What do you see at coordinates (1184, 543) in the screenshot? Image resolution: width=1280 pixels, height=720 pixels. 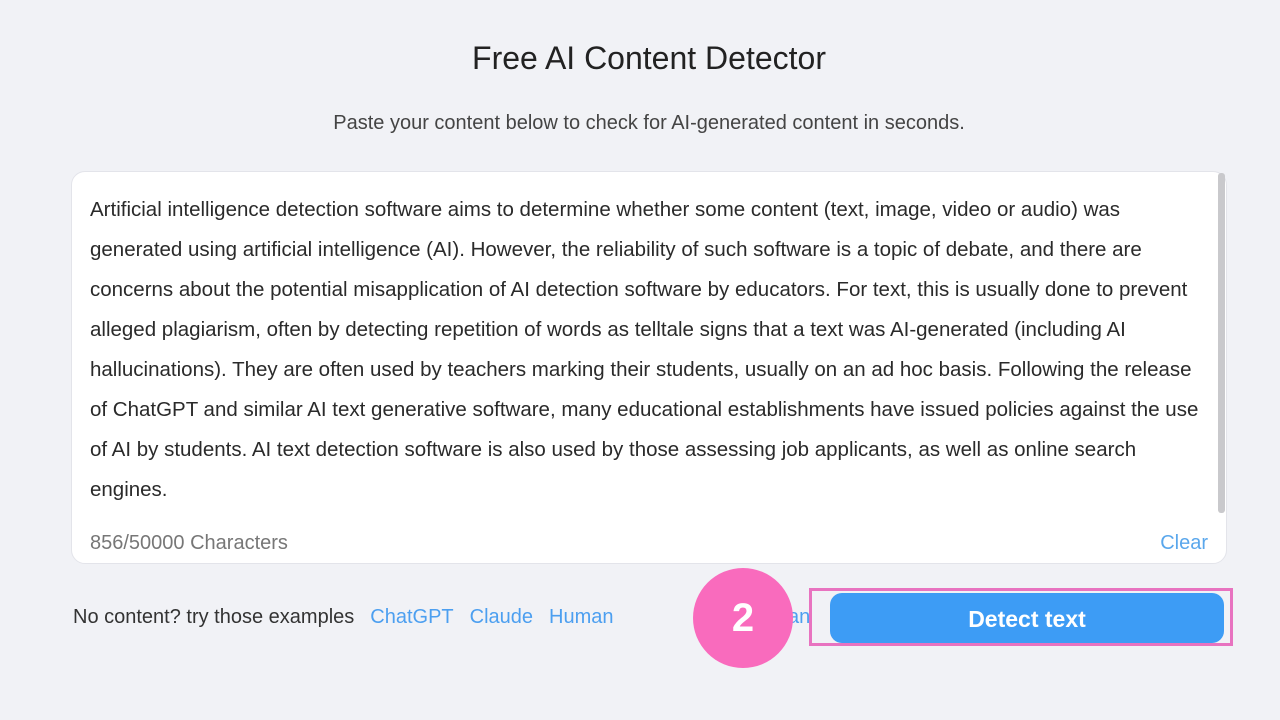 I see `clear-button: Clear` at bounding box center [1184, 543].